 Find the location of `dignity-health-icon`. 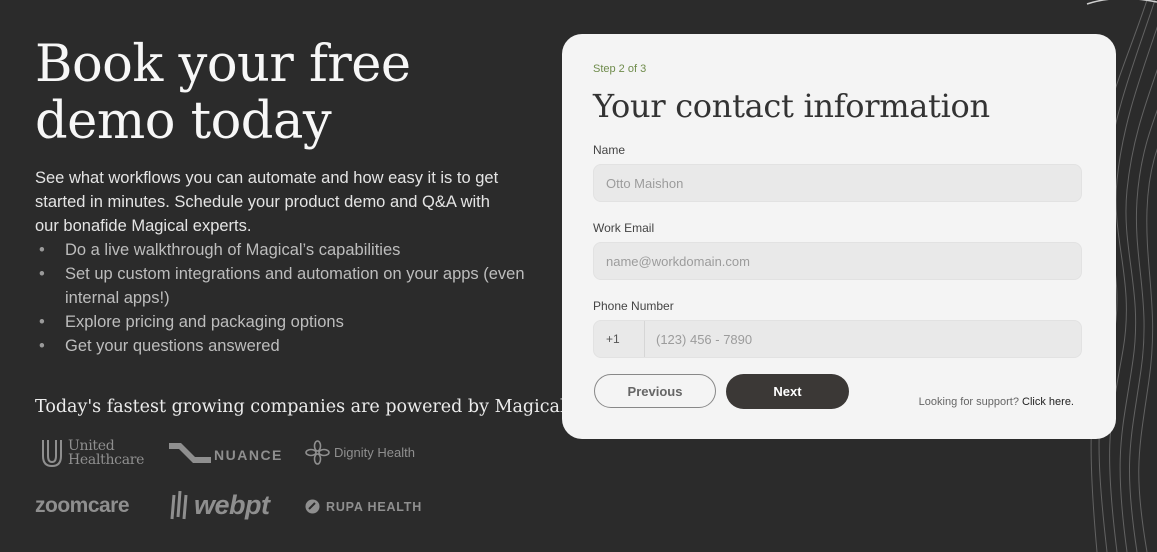

dignity-health-icon is located at coordinates (317, 452).